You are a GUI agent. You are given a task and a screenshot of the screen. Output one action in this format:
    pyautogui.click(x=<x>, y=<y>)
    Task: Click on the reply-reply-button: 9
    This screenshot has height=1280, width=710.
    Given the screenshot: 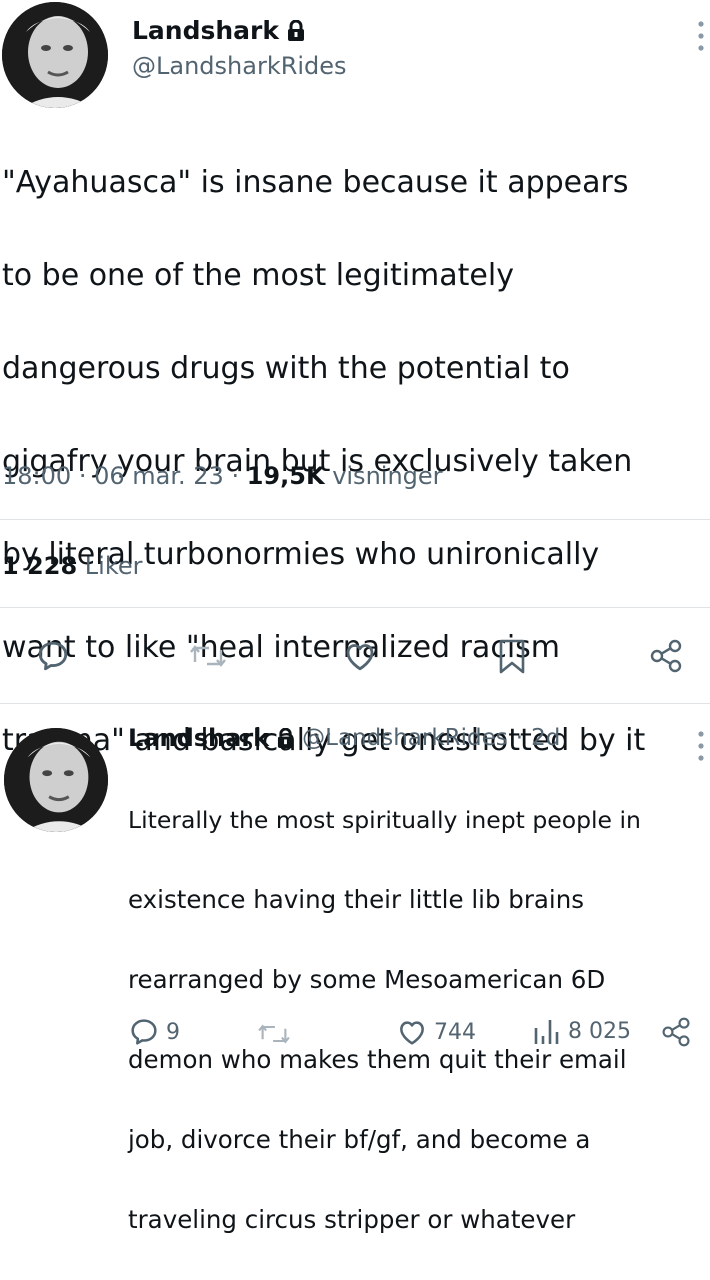 What is the action you would take?
    pyautogui.click(x=154, y=1032)
    